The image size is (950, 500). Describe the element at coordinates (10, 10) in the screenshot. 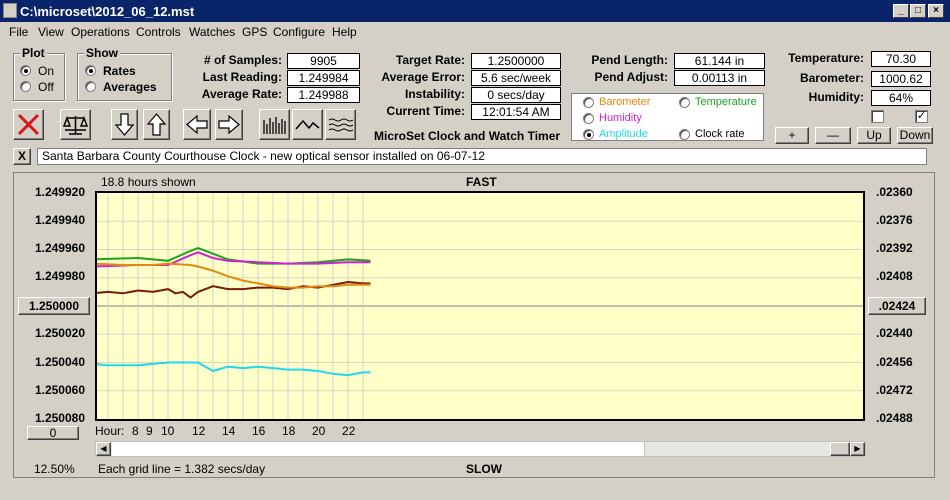

I see `app-icon` at that location.